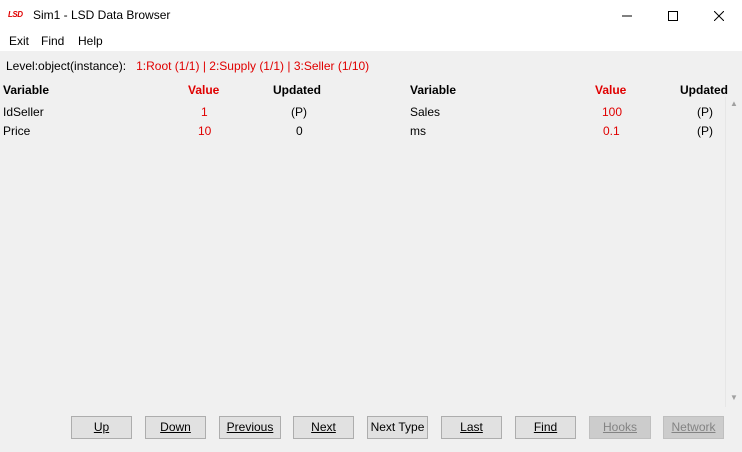 The height and width of the screenshot is (452, 742). I want to click on variable-name: Sales, so click(425, 112).